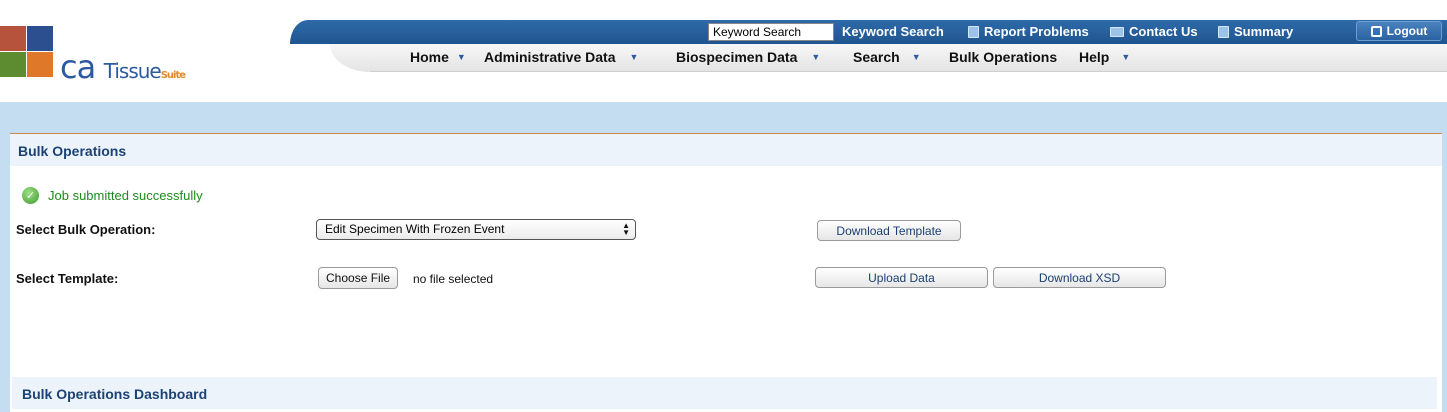 Image resolution: width=1447 pixels, height=412 pixels. What do you see at coordinates (724, 393) in the screenshot?
I see `dashboard-title: Bulk Operations Dashboard` at bounding box center [724, 393].